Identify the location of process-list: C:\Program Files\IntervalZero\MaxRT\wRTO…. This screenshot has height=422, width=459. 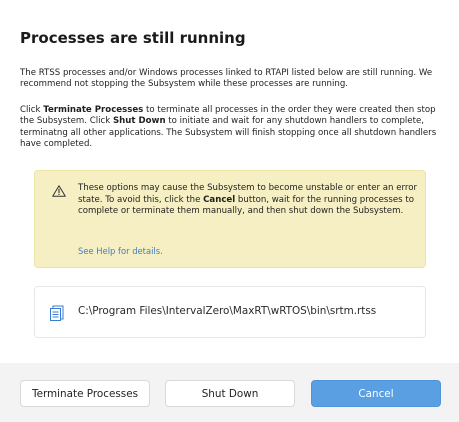
(230, 312).